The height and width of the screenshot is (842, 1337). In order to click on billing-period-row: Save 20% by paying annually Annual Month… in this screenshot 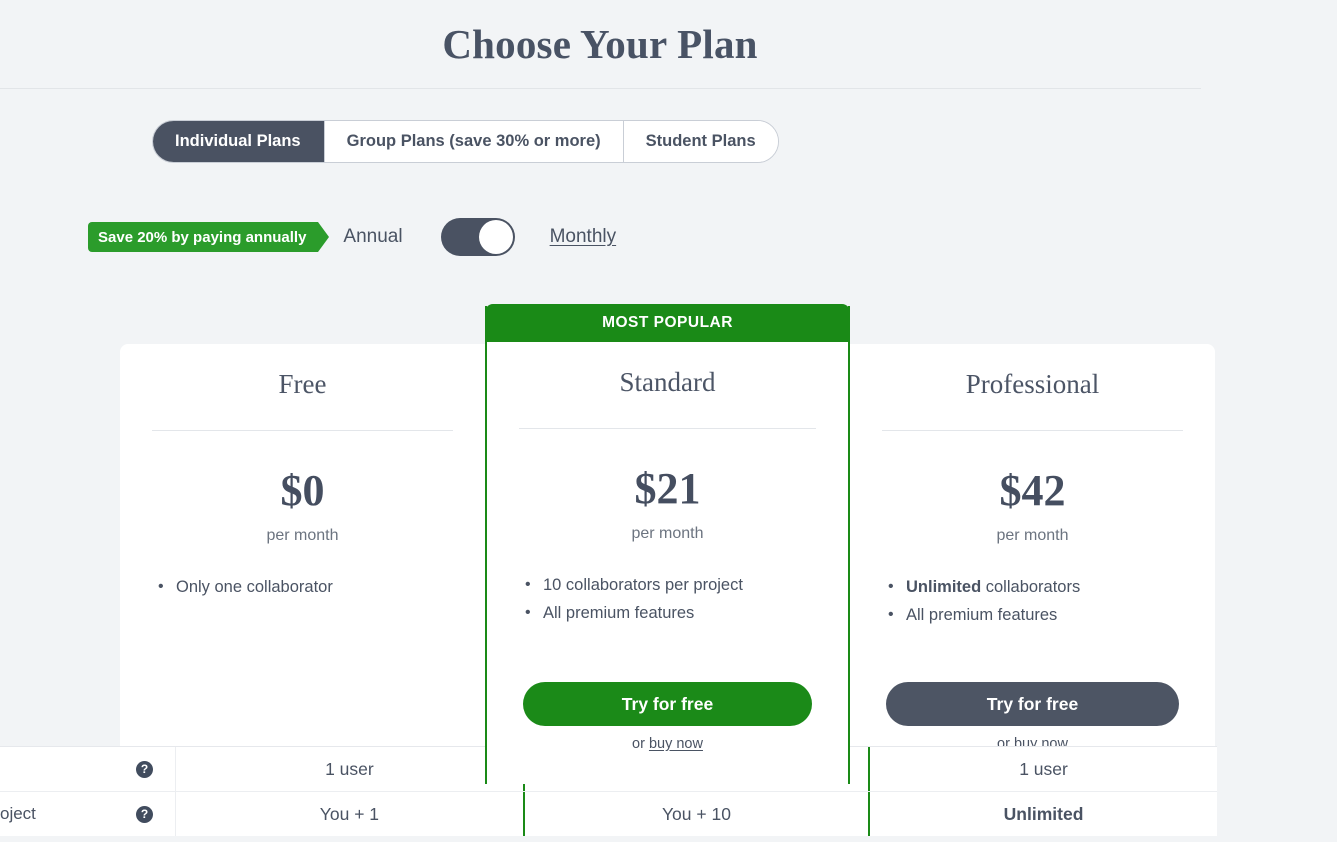, I will do `click(352, 237)`.